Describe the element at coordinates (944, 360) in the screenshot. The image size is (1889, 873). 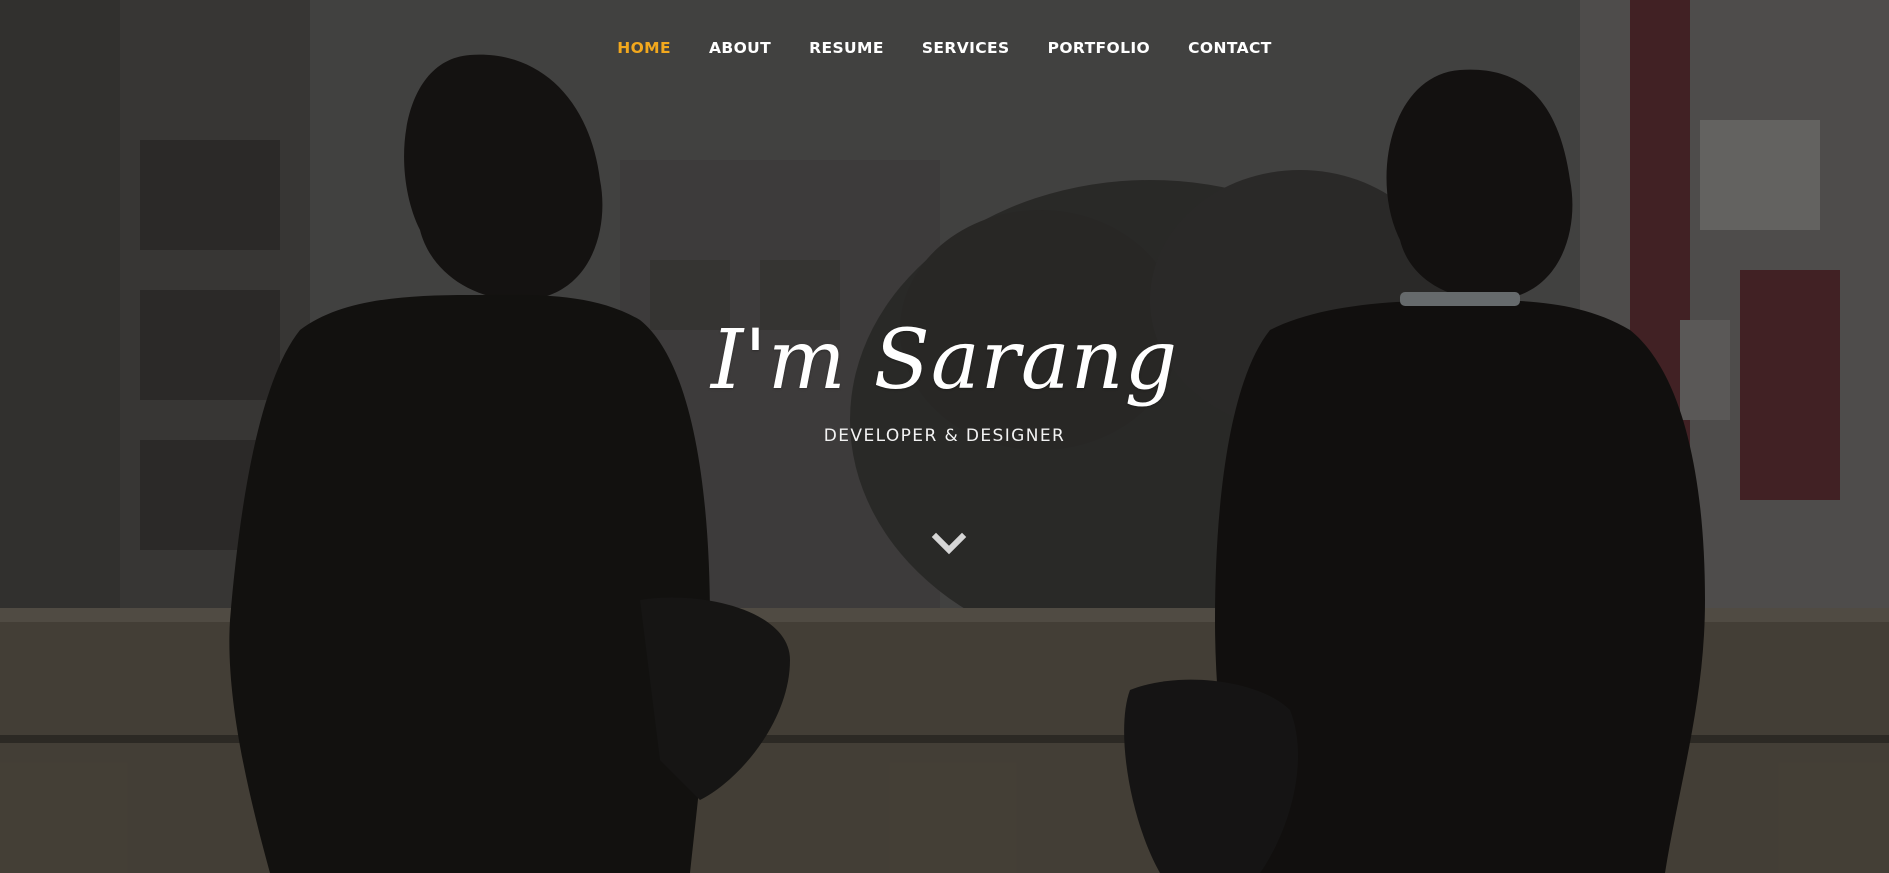
I see `hero-headline: I'm Sarang` at that location.